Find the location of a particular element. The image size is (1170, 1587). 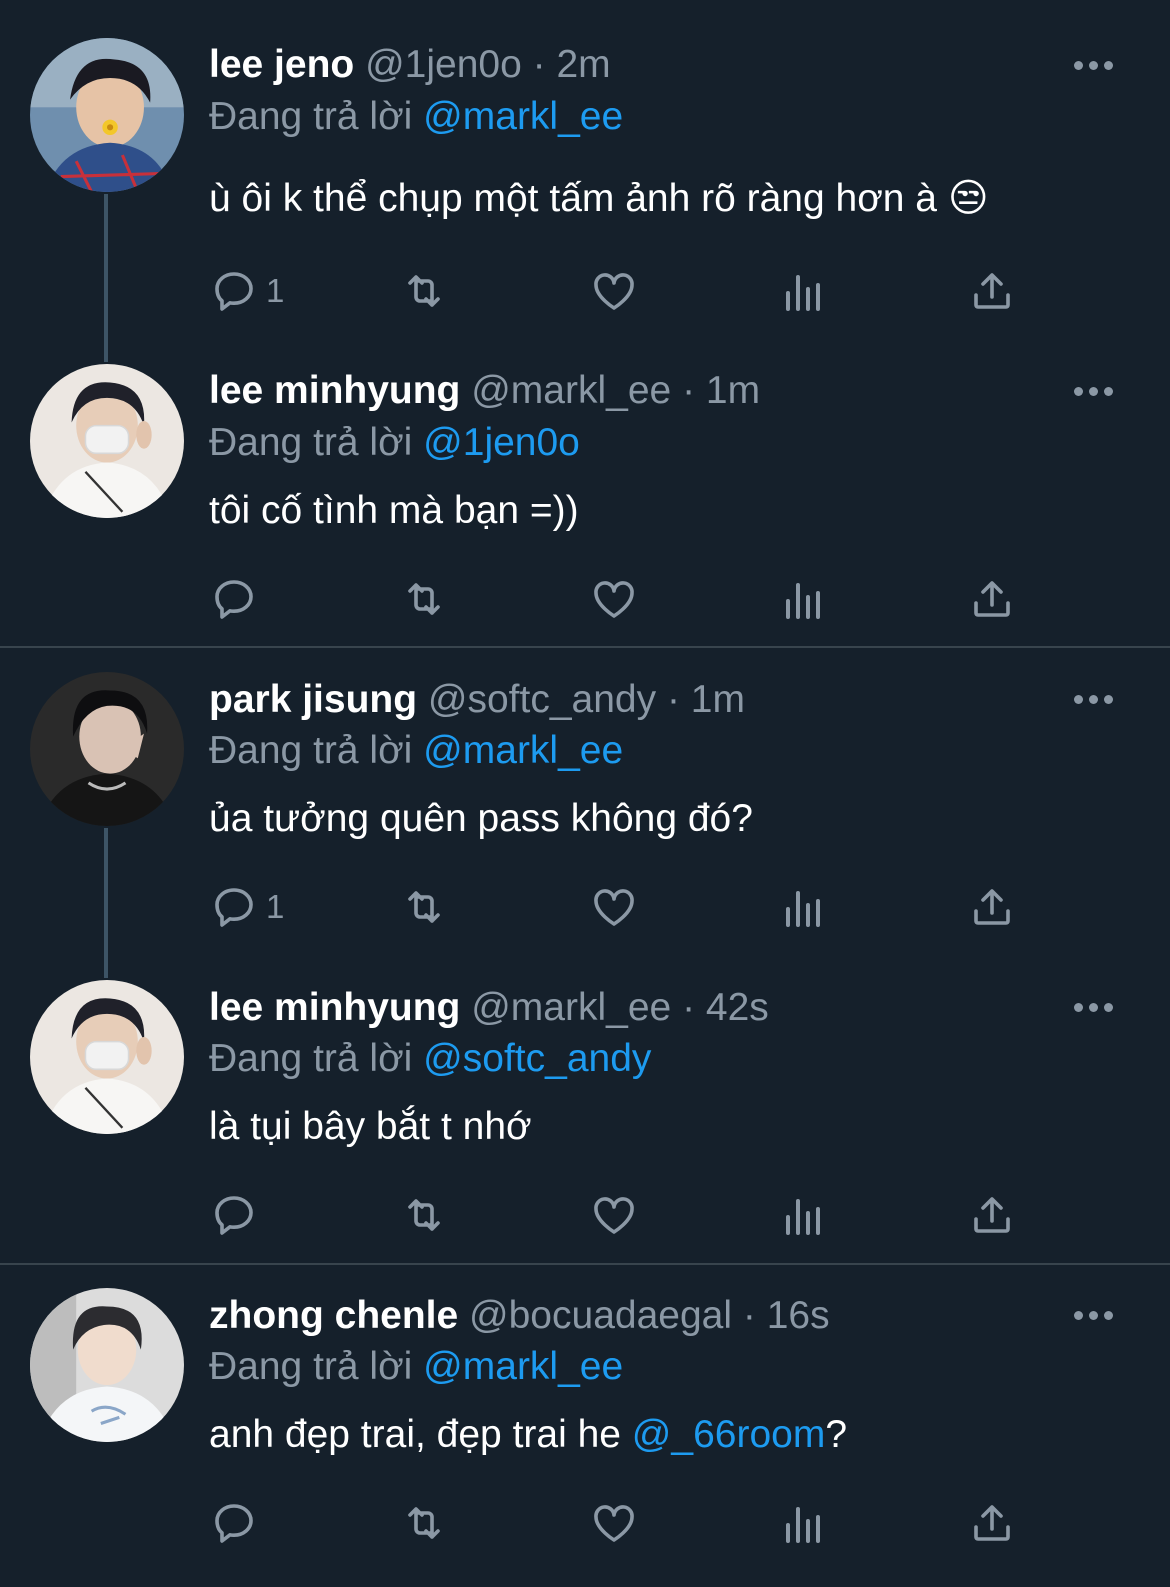

tweet-header: park jisung @softc_andy · 1m is located at coordinates (477, 700).